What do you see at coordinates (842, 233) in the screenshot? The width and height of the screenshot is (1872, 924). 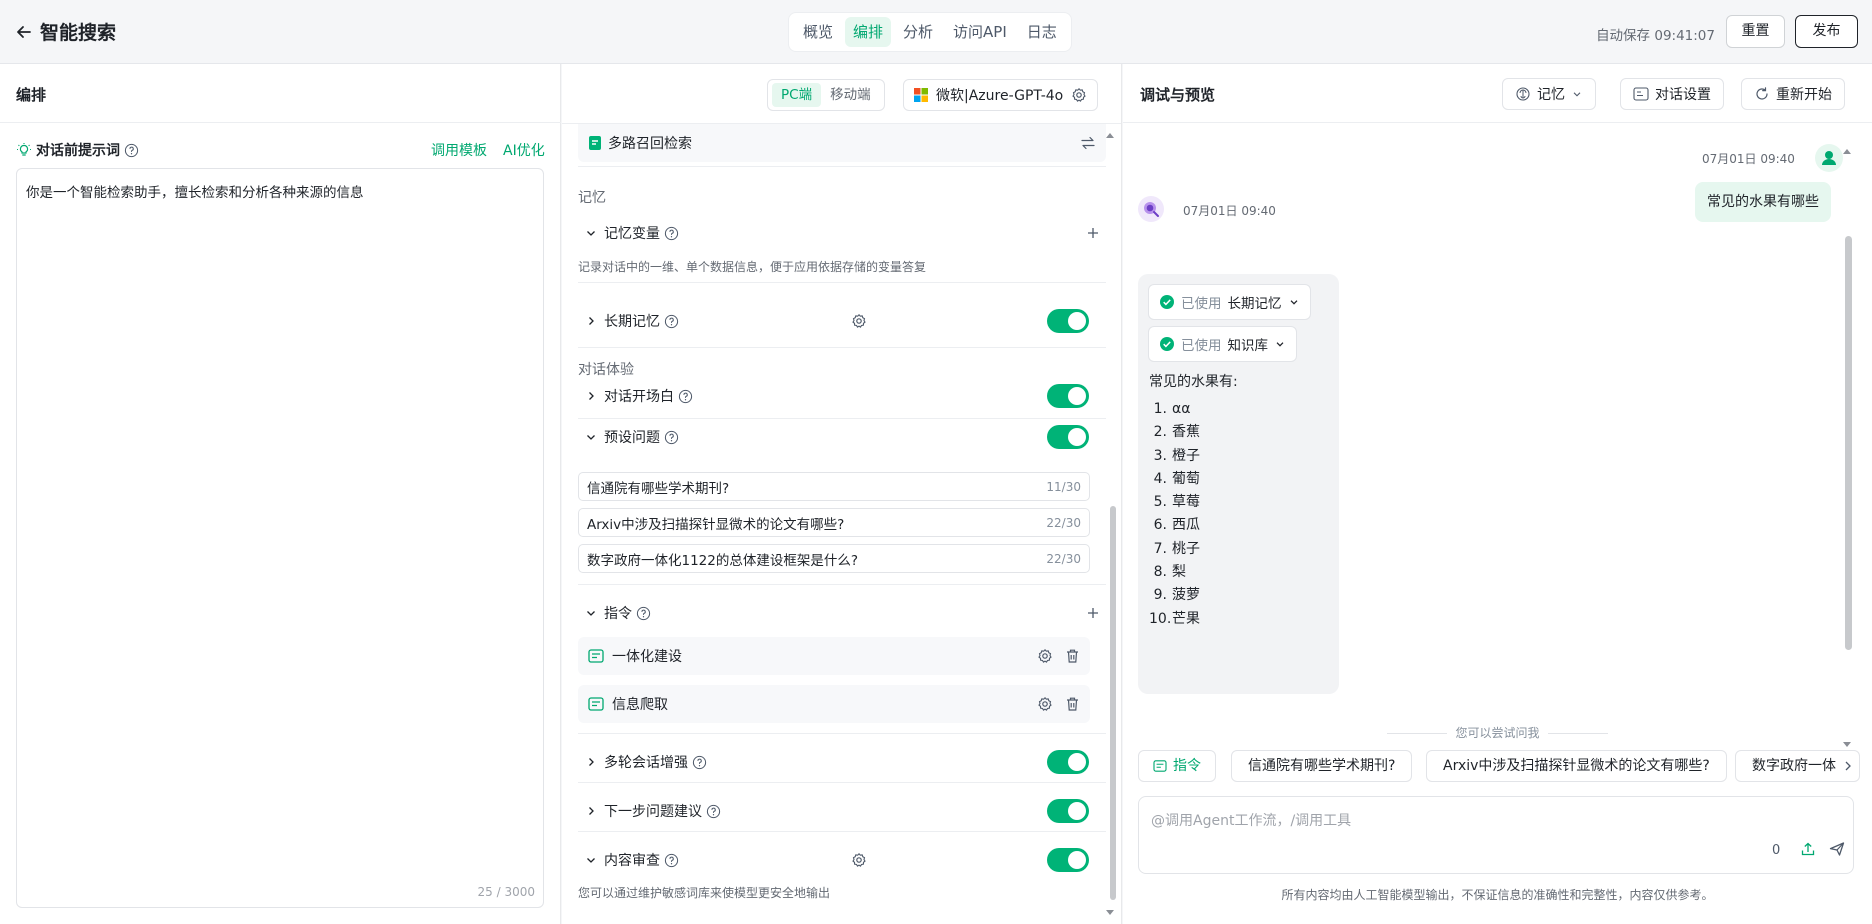 I see `memory-vars-row: 记忆变量` at bounding box center [842, 233].